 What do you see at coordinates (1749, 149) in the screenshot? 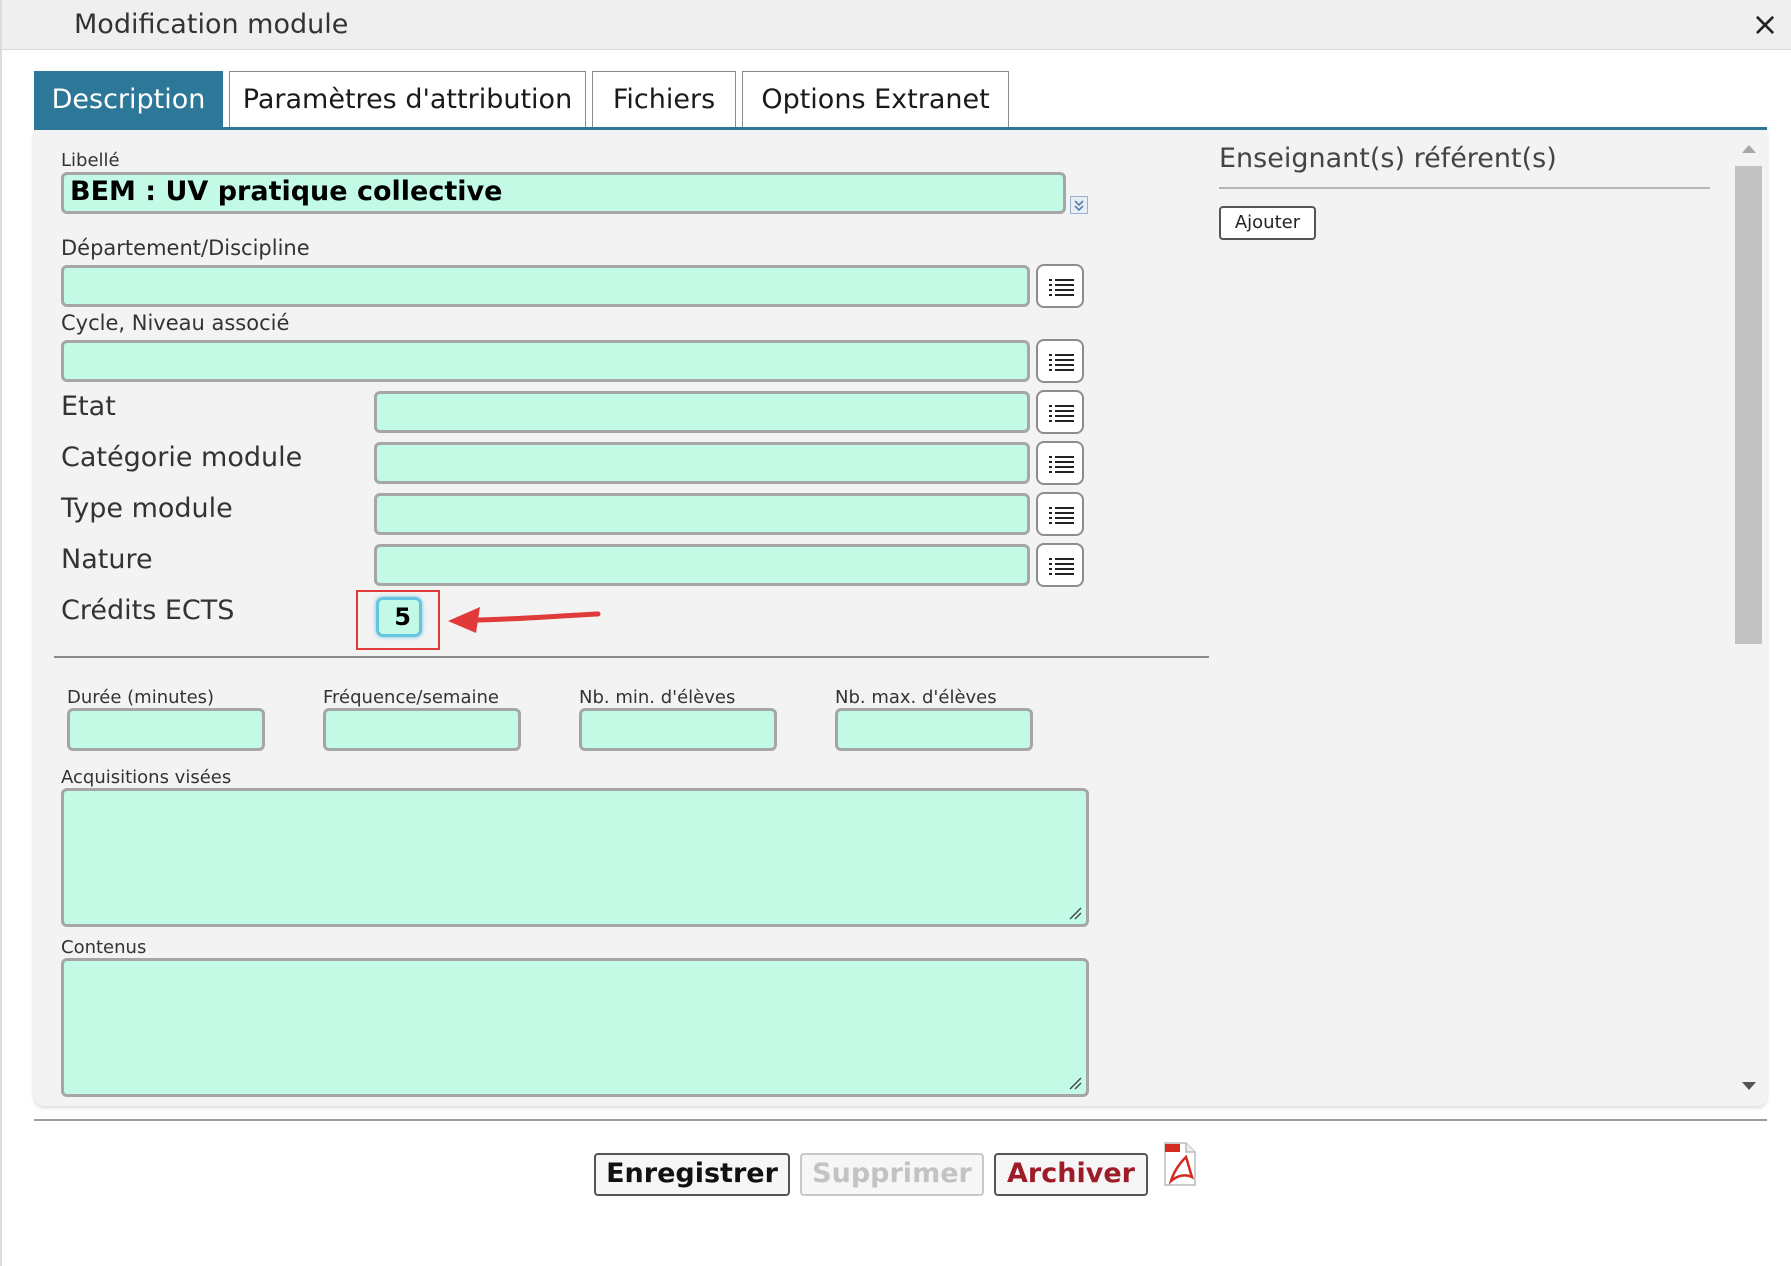
I see `scroll-up-icon` at bounding box center [1749, 149].